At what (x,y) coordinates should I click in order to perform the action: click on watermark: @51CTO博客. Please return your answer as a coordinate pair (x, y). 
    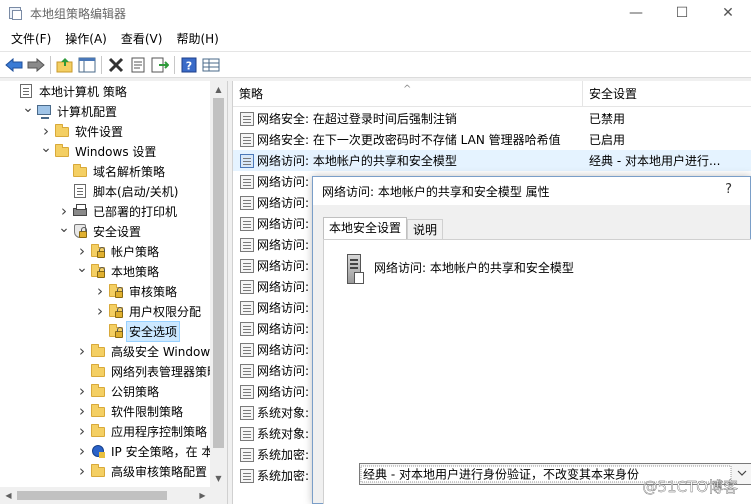
    Looking at the image, I should click on (690, 487).